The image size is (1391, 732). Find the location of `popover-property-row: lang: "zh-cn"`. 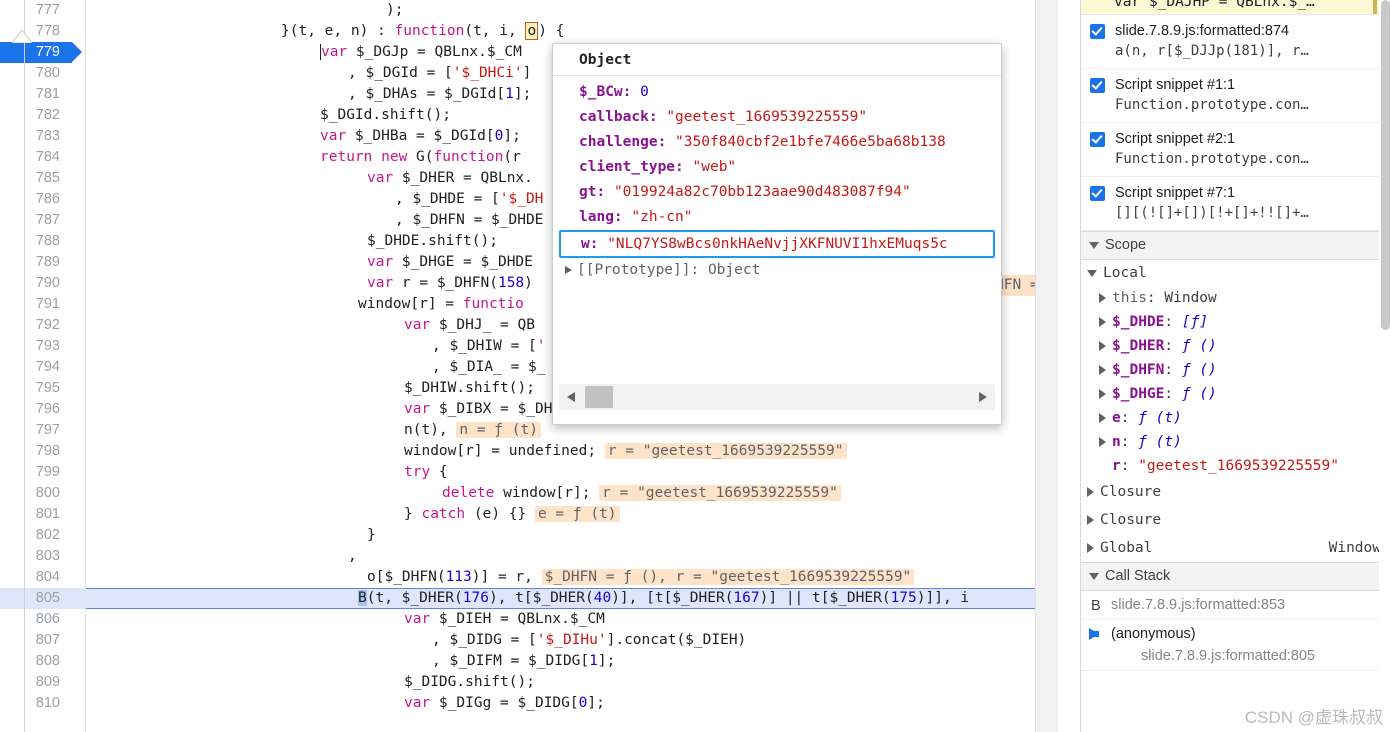

popover-property-row: lang: "zh-cn" is located at coordinates (777, 217).